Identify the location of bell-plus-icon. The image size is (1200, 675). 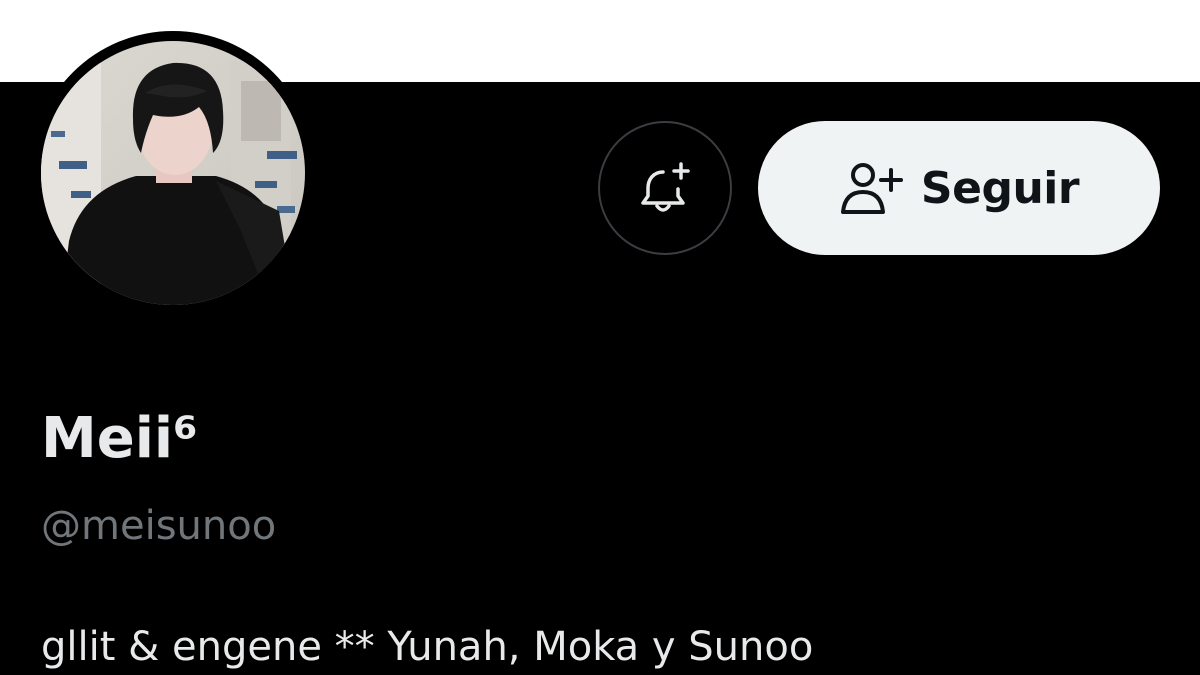
(665, 187).